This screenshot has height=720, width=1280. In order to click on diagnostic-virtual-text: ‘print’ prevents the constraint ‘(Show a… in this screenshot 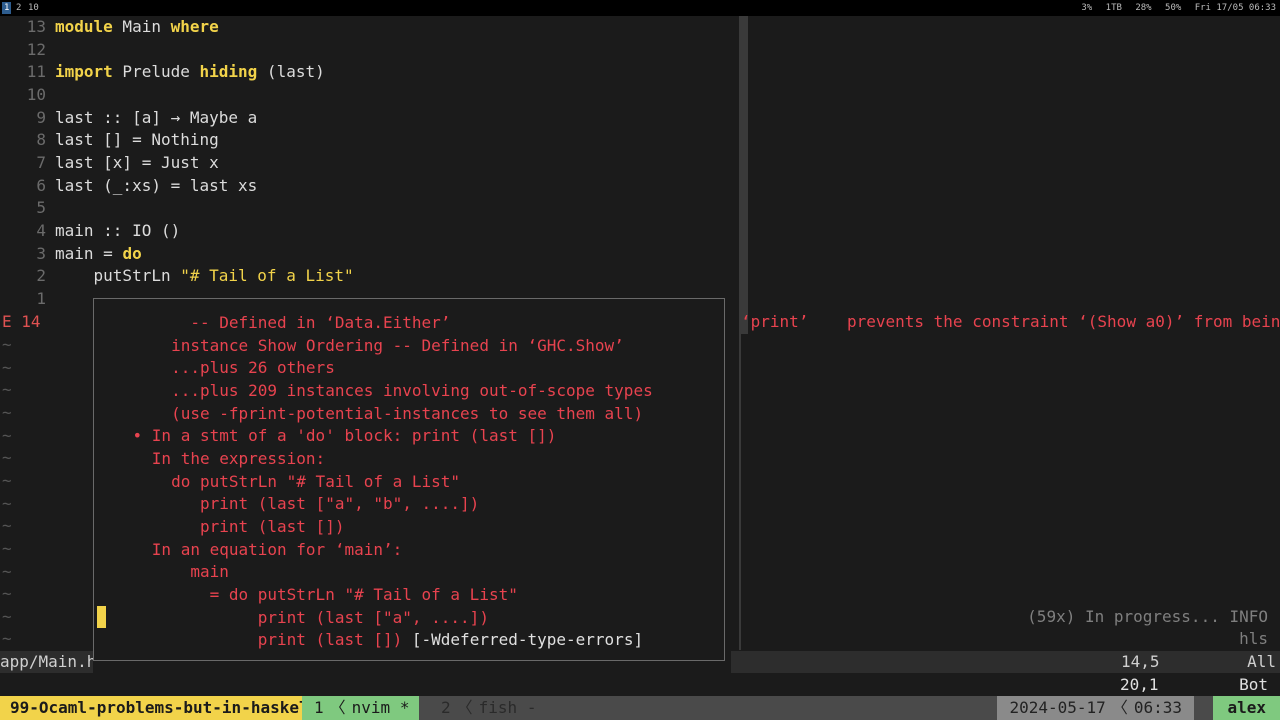, I will do `click(1010, 321)`.